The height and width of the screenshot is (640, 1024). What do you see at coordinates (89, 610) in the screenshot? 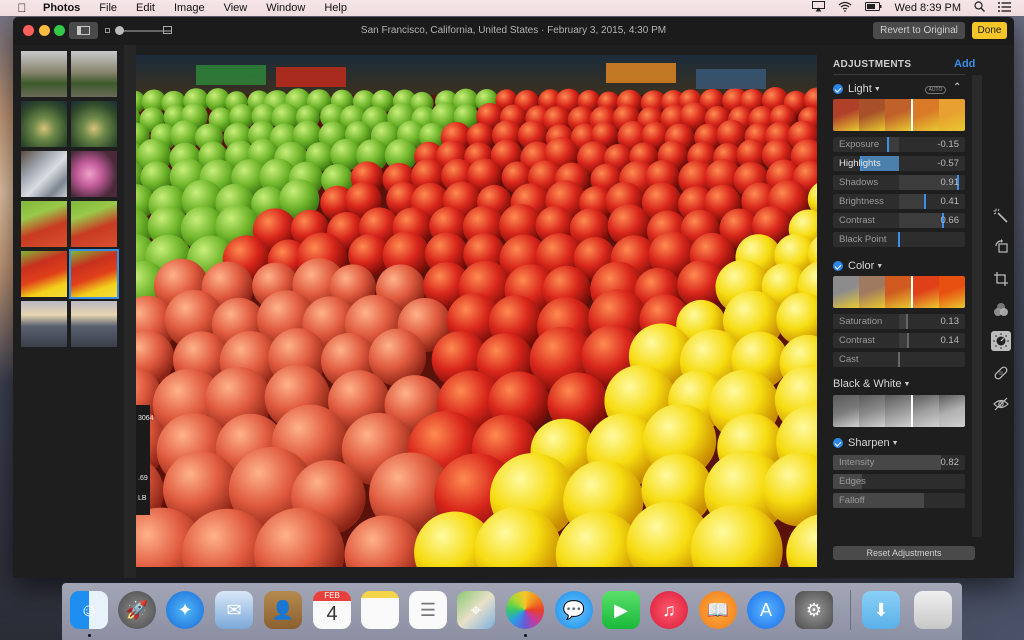
I see `dock-finder: ☺` at bounding box center [89, 610].